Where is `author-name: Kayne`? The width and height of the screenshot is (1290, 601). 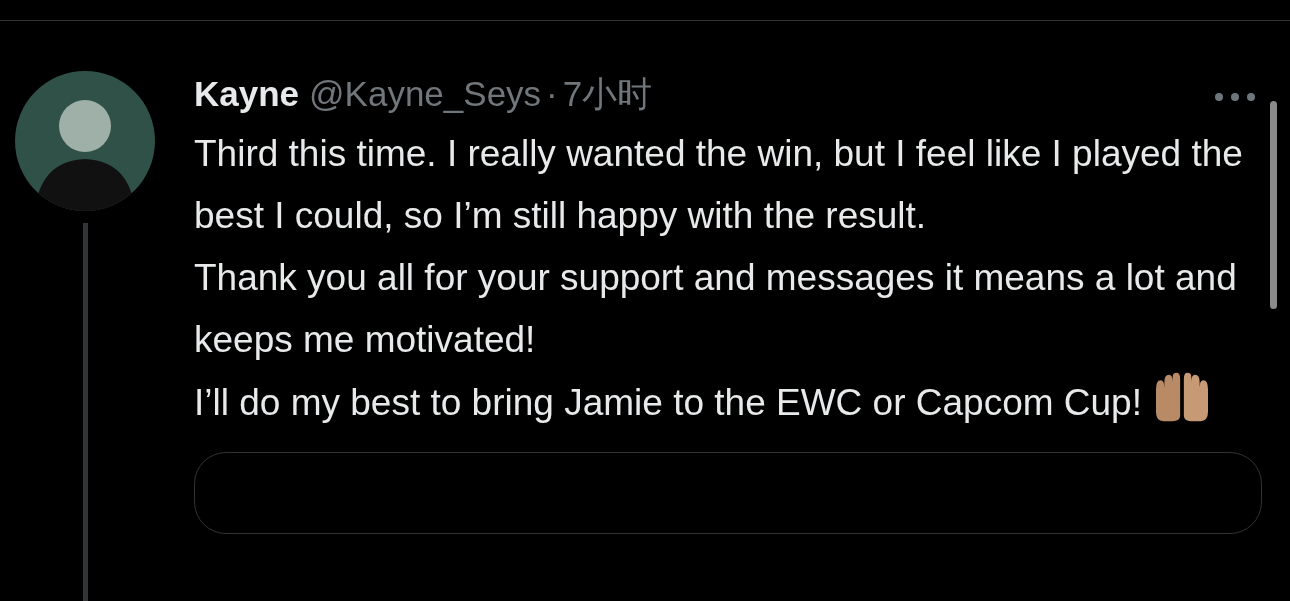 author-name: Kayne is located at coordinates (247, 94).